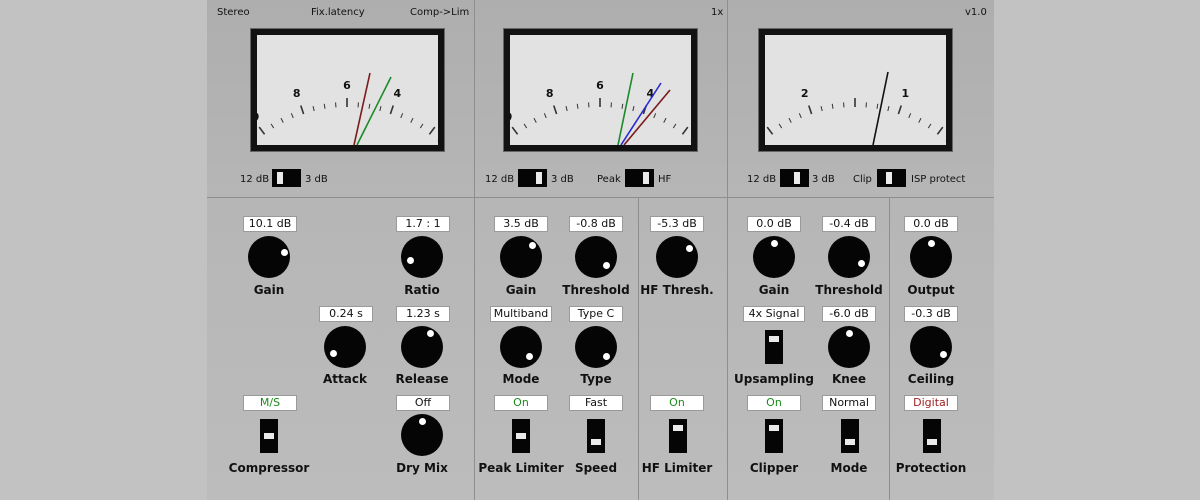 Image resolution: width=1200 pixels, height=500 pixels. I want to click on clip-gain-value: 0.0 dB, so click(774, 224).